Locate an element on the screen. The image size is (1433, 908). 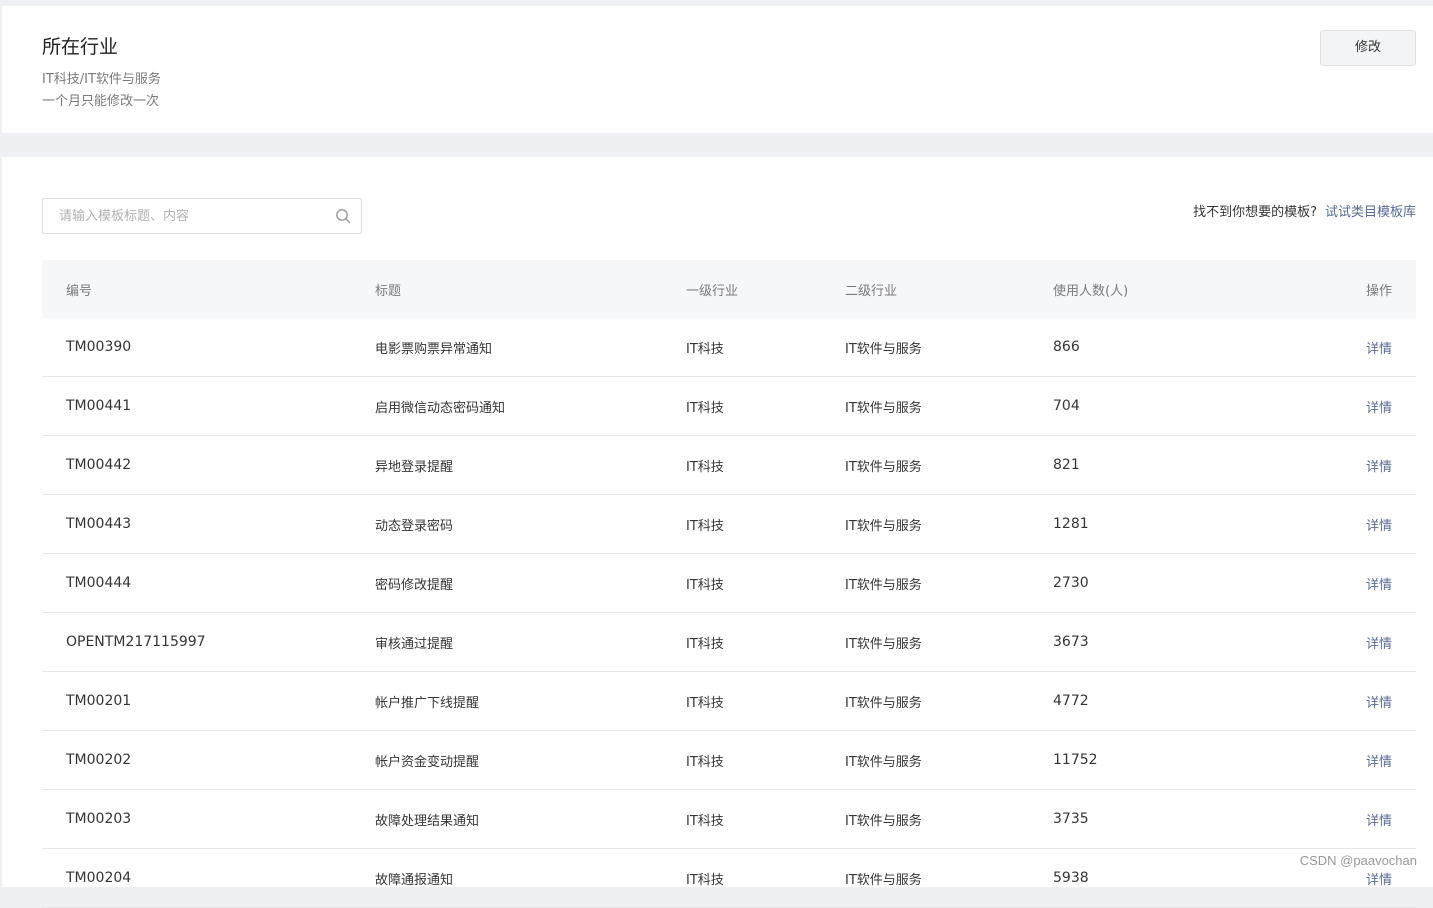
table-header: 编号 标题 一级行业 二级行业 使用人数(人) 操作 is located at coordinates (729, 289).